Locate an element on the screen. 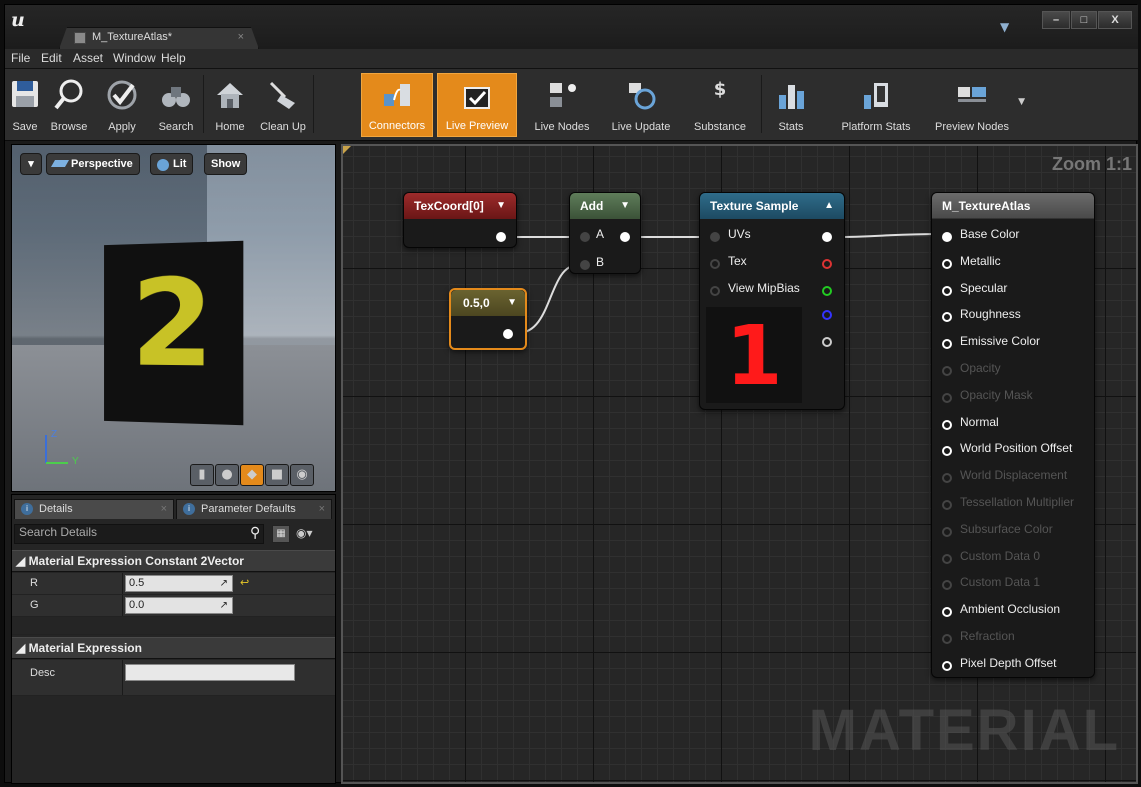 The width and height of the screenshot is (1141, 787). teapot-icon: ◉ is located at coordinates (302, 475).